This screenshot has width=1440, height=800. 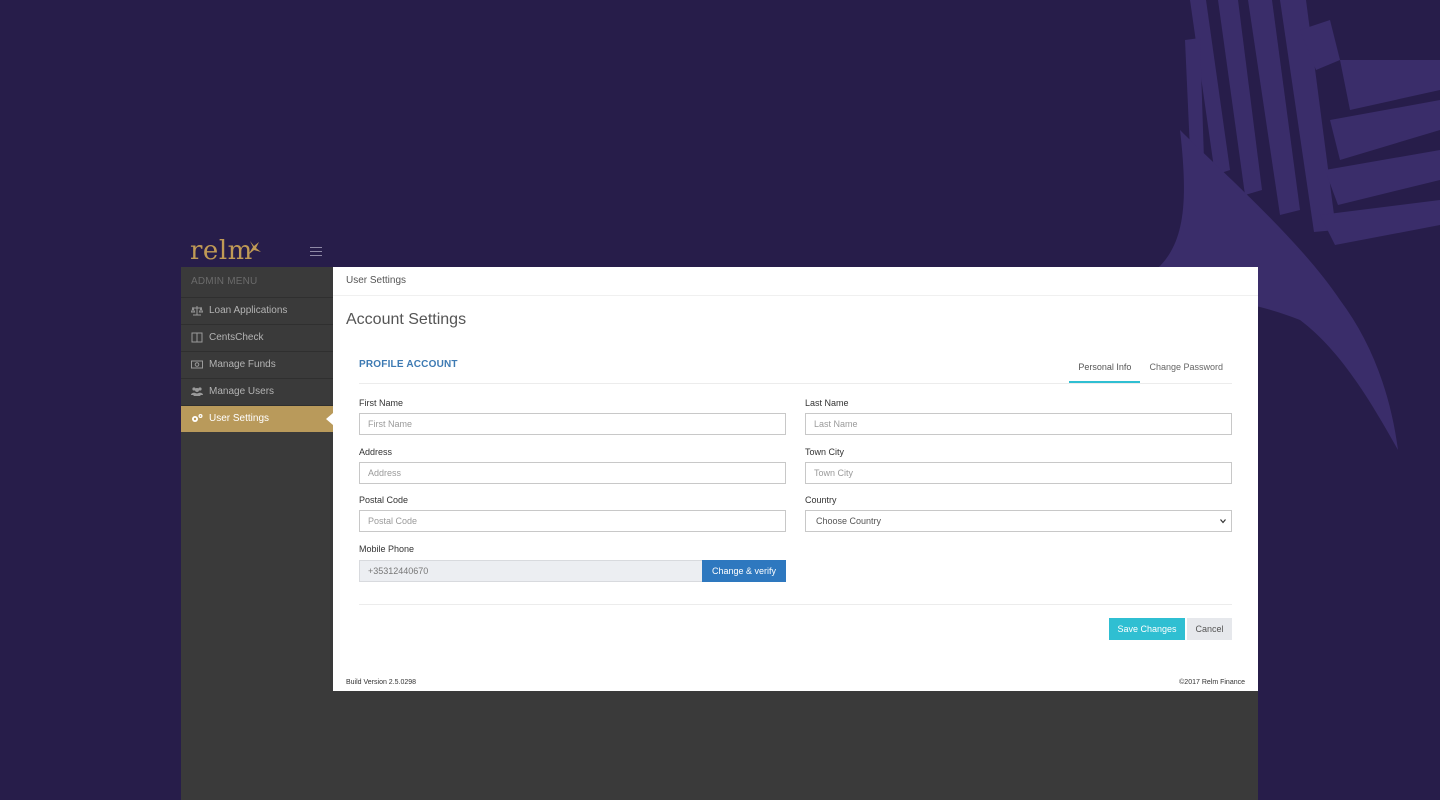 What do you see at coordinates (254, 248) in the screenshot?
I see `bird-logo-icon` at bounding box center [254, 248].